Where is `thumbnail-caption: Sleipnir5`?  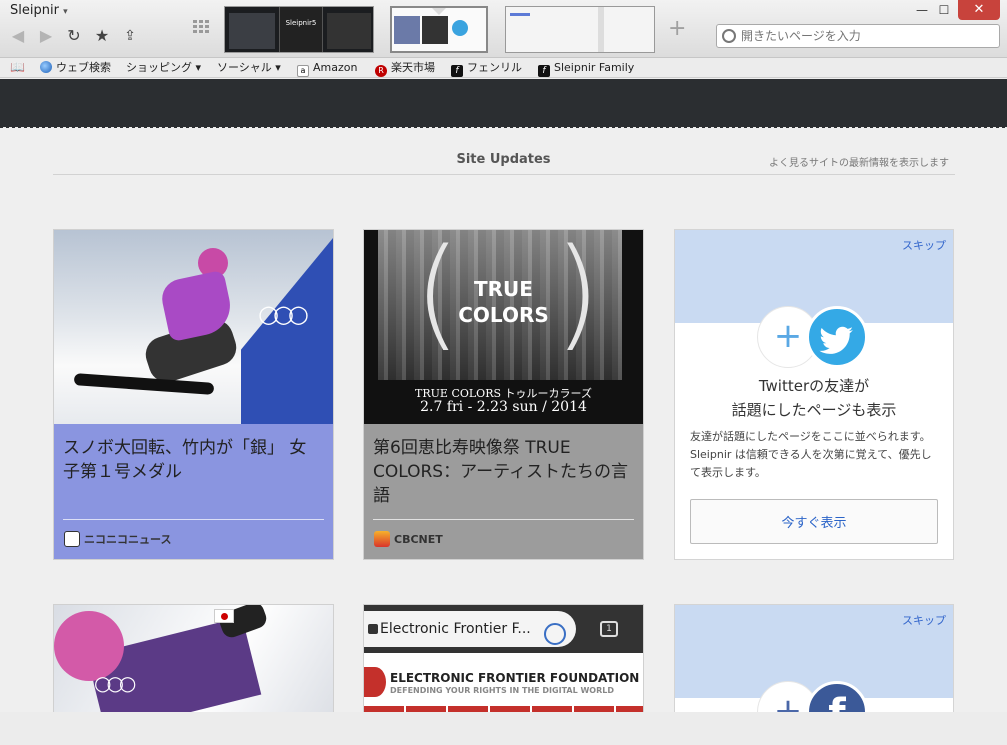
thumbnail-caption: Sleipnir5 is located at coordinates (301, 23).